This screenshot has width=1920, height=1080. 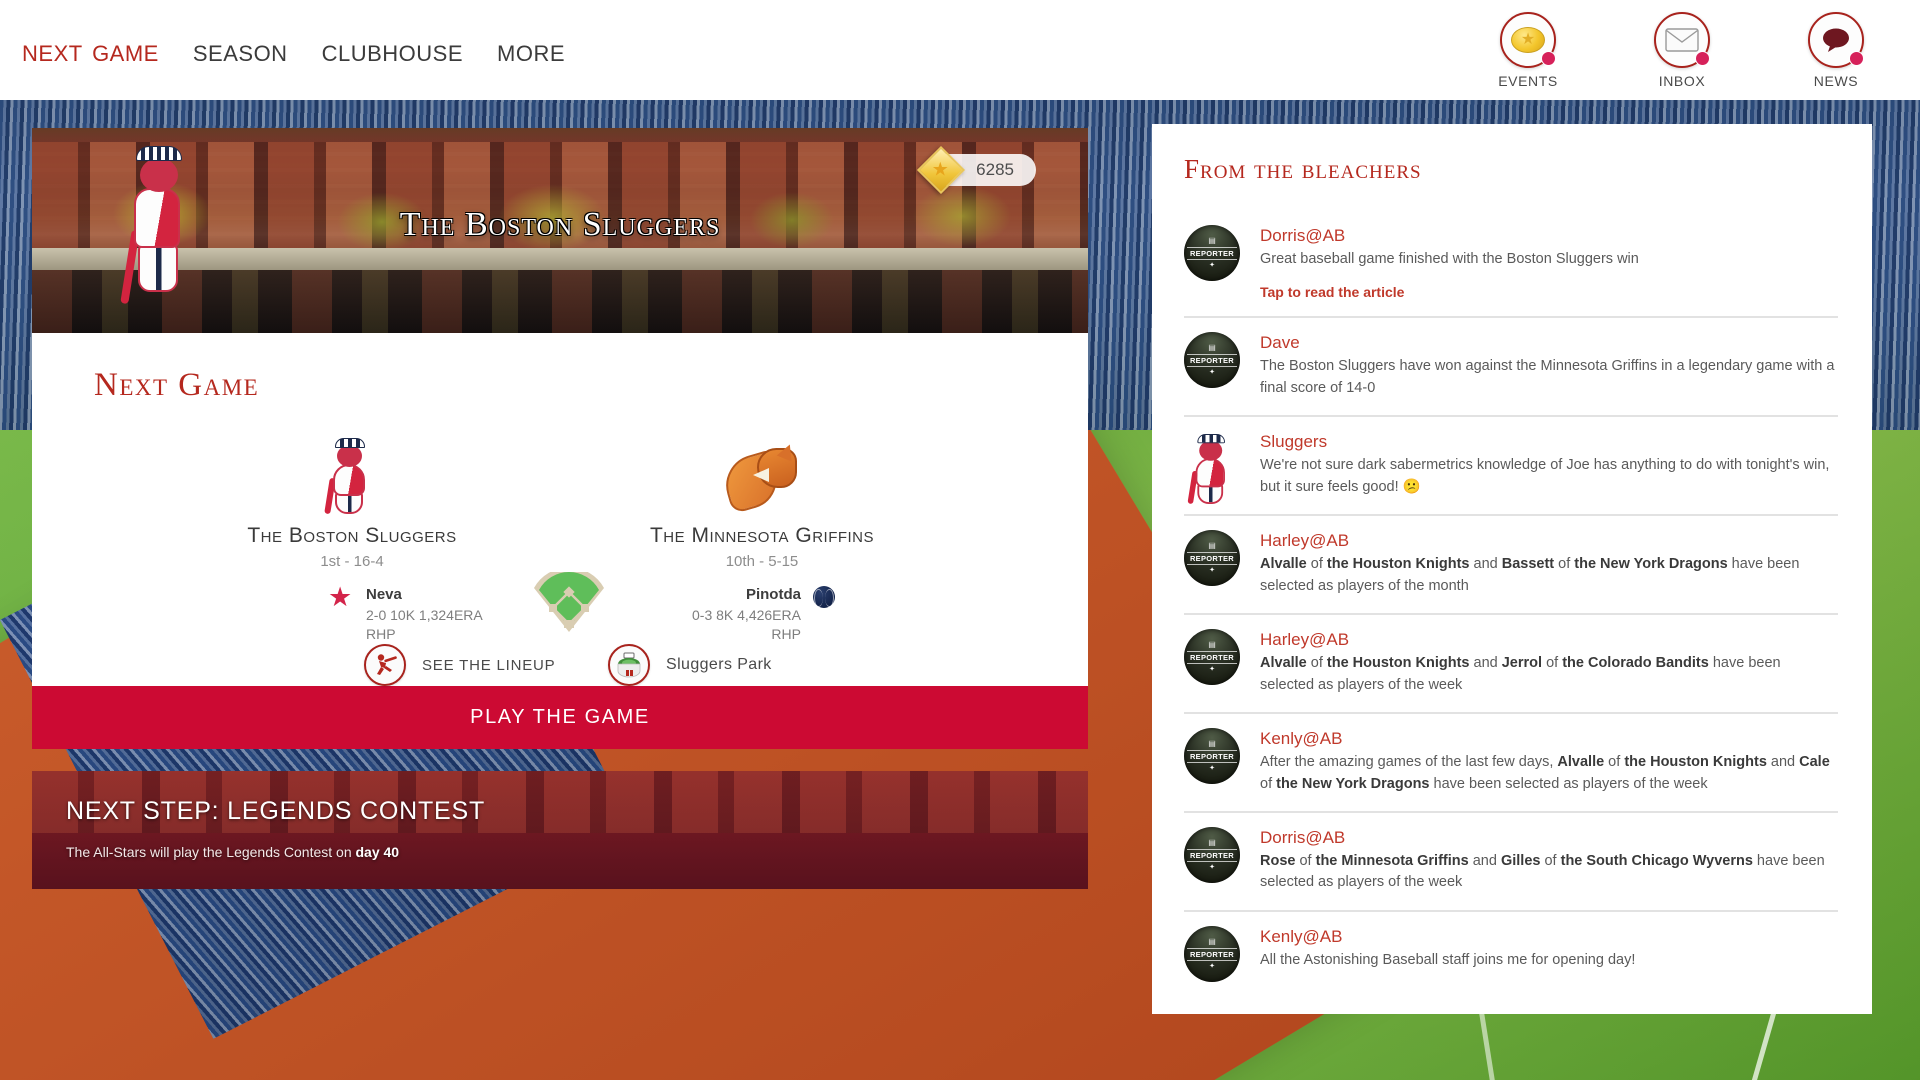 I want to click on away-pitcher: Pinotda 0-3 8K 4,426ERA RHP, so click(x=763, y=615).